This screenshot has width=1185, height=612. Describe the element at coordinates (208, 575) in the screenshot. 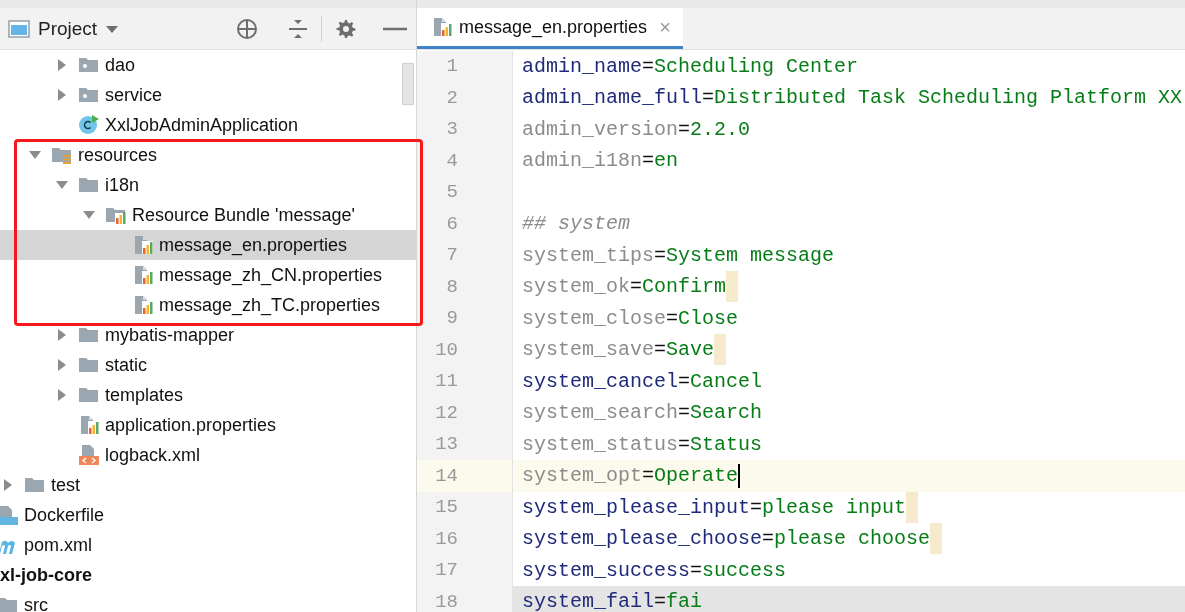

I see `tree-item: xl-job-core` at that location.